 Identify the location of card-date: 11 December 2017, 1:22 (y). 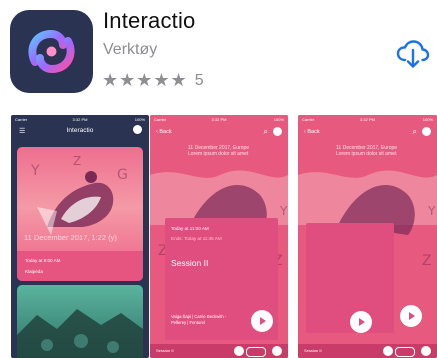
(70, 237).